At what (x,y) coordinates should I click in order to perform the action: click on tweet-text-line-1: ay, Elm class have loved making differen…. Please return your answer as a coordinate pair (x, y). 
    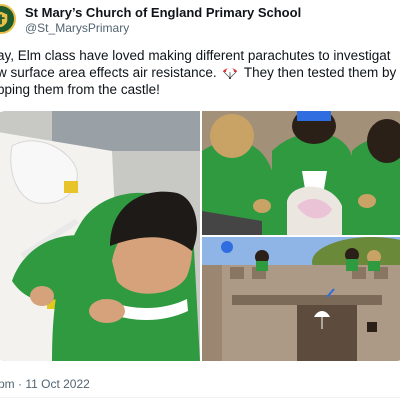
    Looking at the image, I should click on (195, 55).